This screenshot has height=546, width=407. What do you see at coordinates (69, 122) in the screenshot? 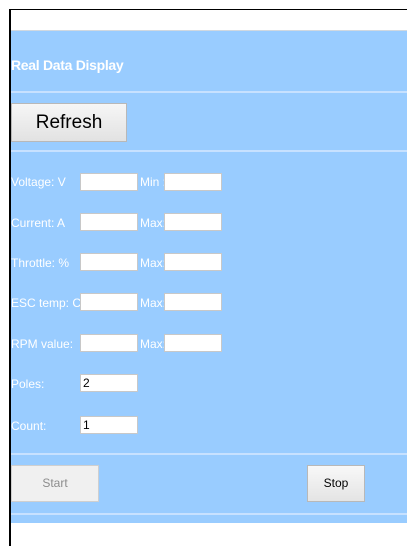
I see `refresh-button: Refresh` at bounding box center [69, 122].